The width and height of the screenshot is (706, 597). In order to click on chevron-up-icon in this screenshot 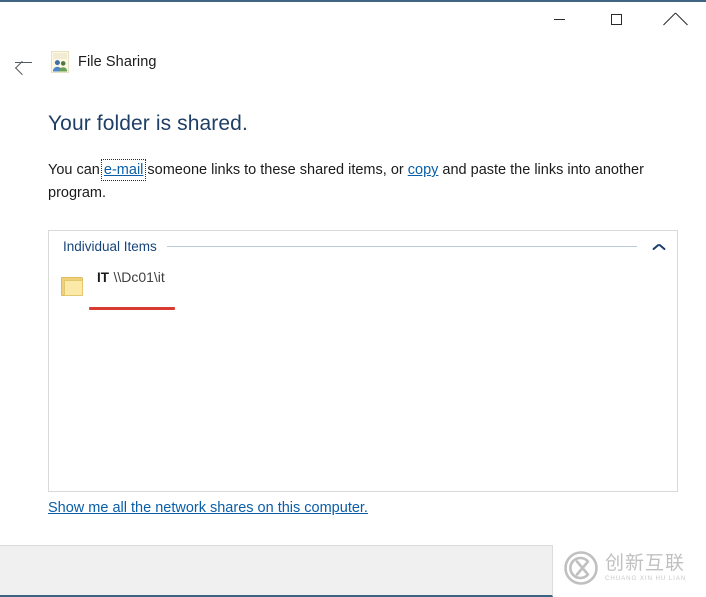, I will do `click(659, 246)`.